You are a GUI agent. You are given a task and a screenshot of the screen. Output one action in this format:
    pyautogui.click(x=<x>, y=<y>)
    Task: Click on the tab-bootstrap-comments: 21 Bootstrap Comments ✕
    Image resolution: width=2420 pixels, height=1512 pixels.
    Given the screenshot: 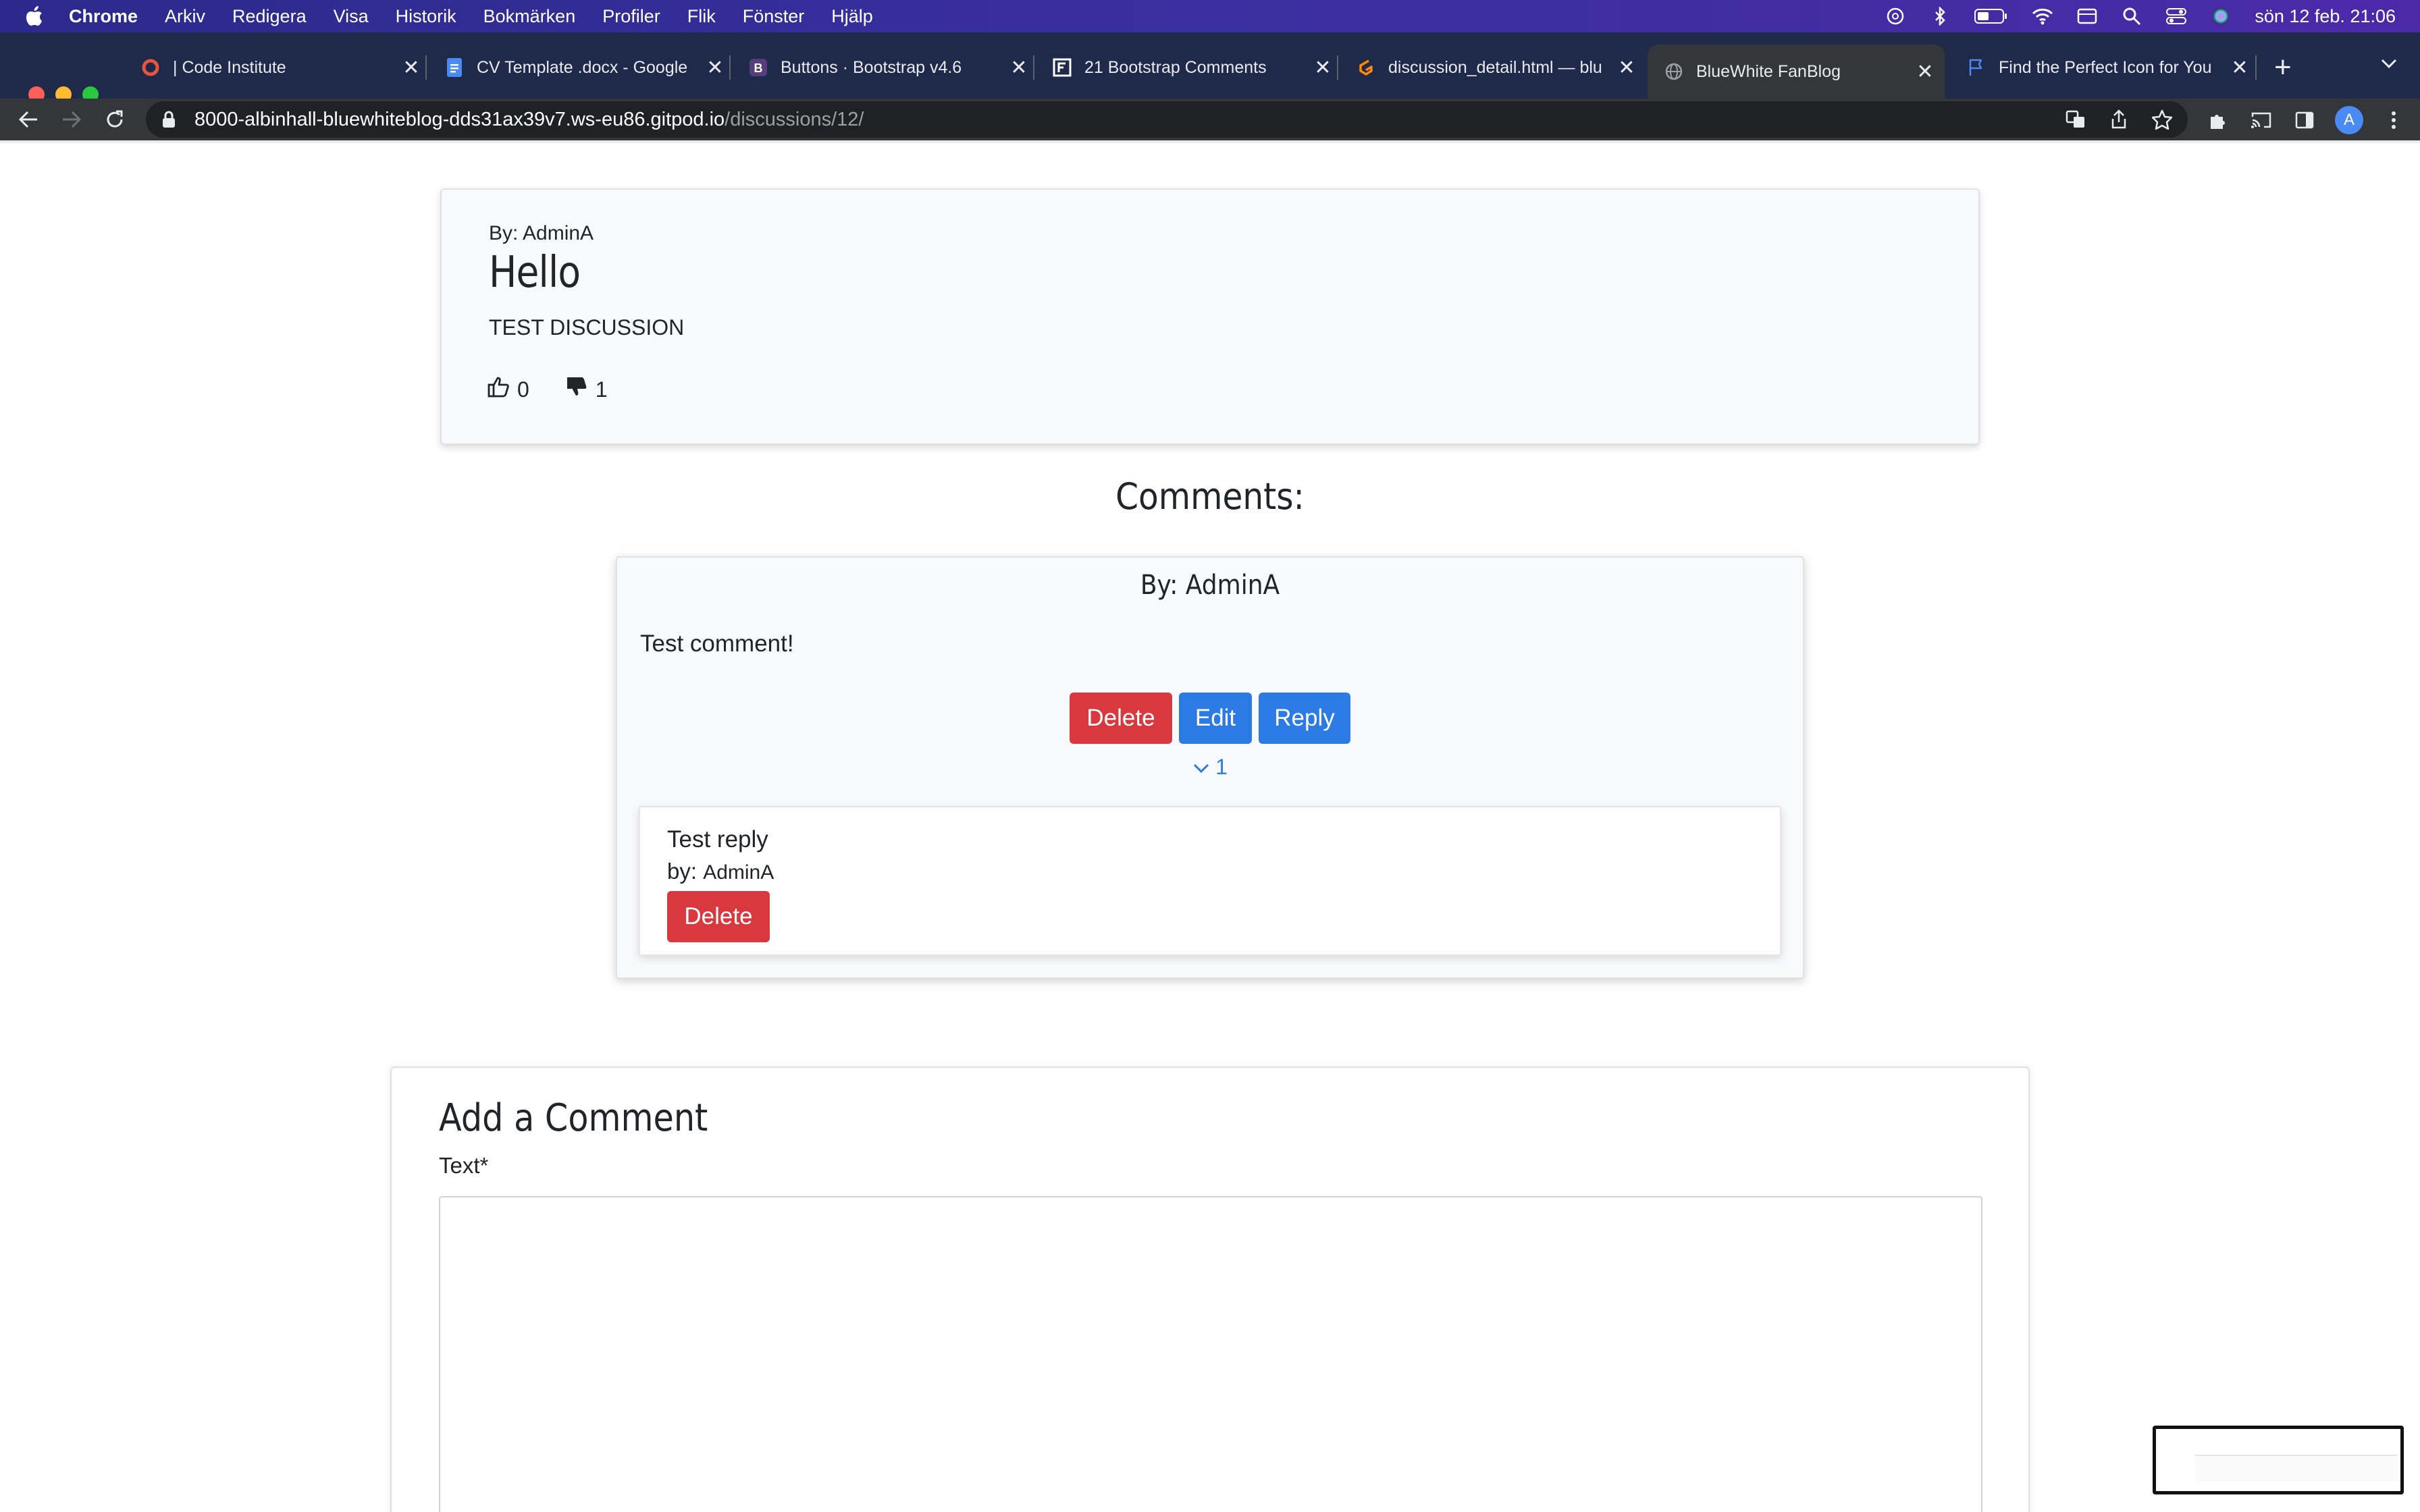 What is the action you would take?
    pyautogui.click(x=1192, y=67)
    